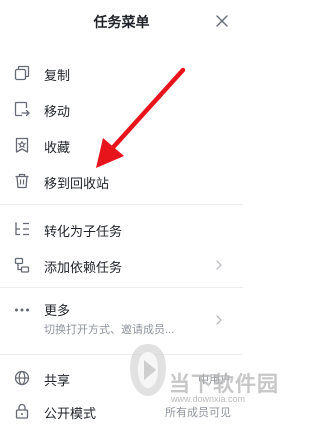 The height and width of the screenshot is (432, 320). What do you see at coordinates (121, 181) in the screenshot?
I see `menu-item-recycle: 移到回收站` at bounding box center [121, 181].